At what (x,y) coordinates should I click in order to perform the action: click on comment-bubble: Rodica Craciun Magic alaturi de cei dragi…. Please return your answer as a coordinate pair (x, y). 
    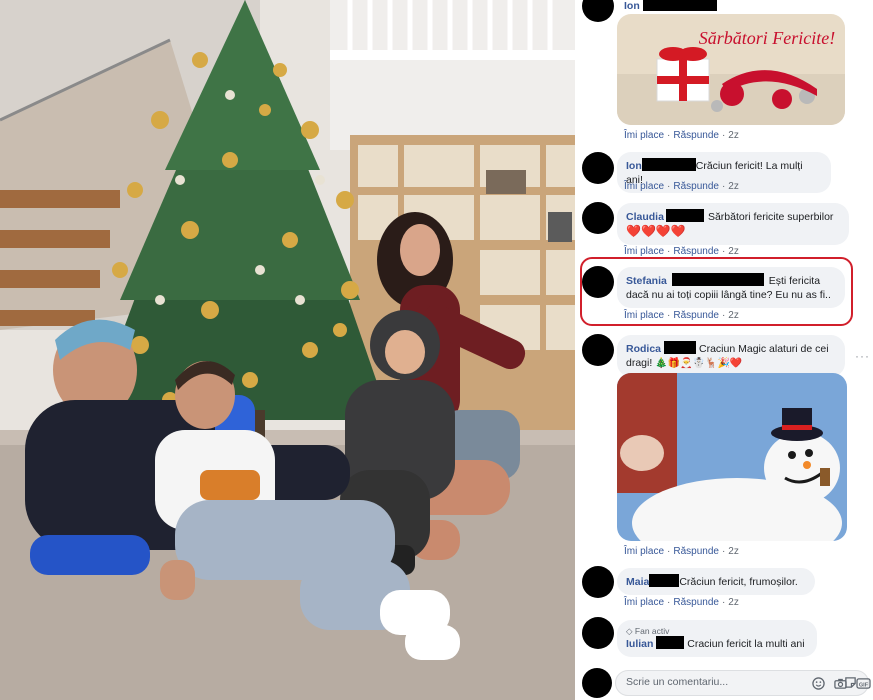
    Looking at the image, I should click on (731, 356).